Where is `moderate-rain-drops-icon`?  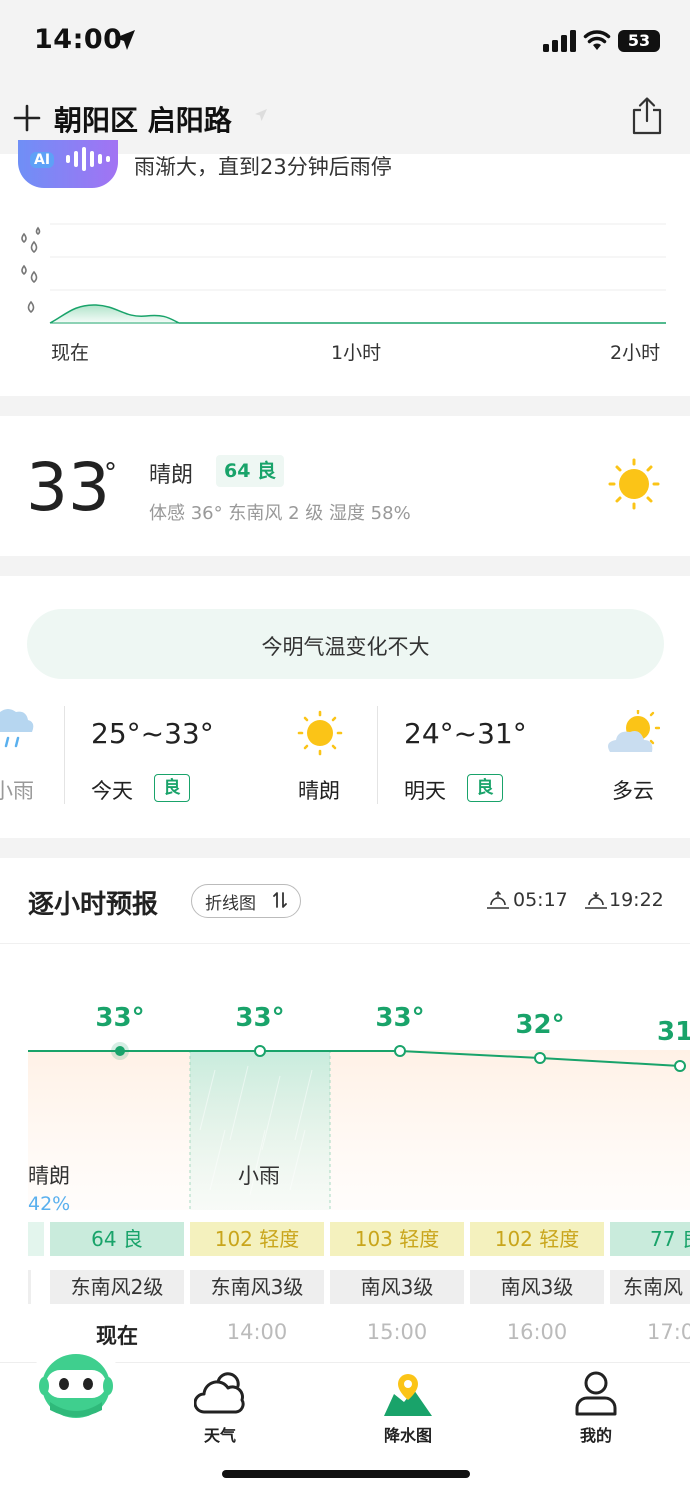
moderate-rain-drops-icon is located at coordinates (29, 274).